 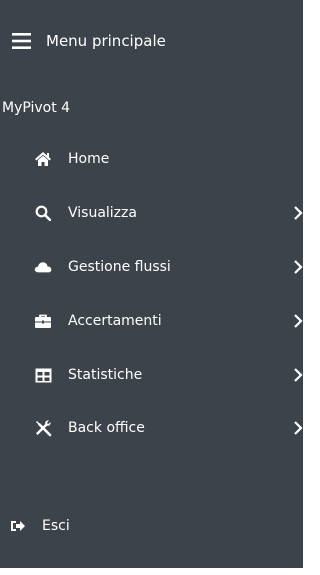 I want to click on sidebar-item-accertamenti: Accertamenti, so click(x=168, y=321).